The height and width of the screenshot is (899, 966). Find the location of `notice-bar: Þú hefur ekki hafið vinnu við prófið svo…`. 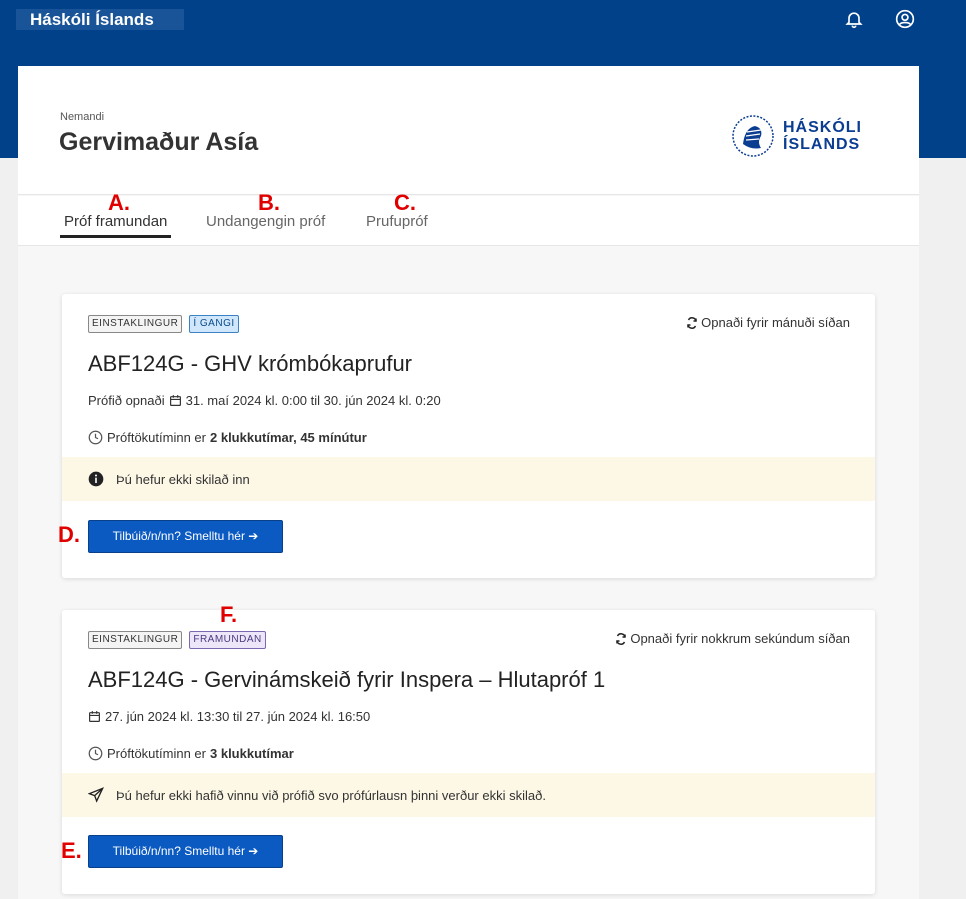

notice-bar: Þú hefur ekki hafið vinnu við prófið svo… is located at coordinates (468, 795).